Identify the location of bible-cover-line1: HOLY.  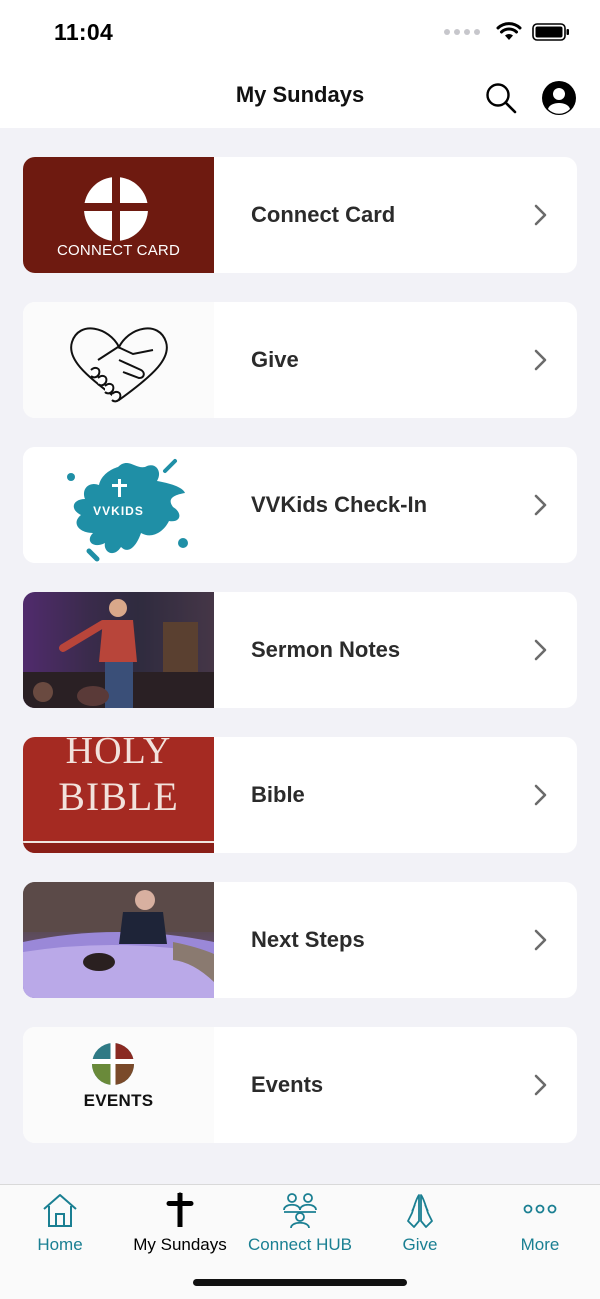
(118, 754).